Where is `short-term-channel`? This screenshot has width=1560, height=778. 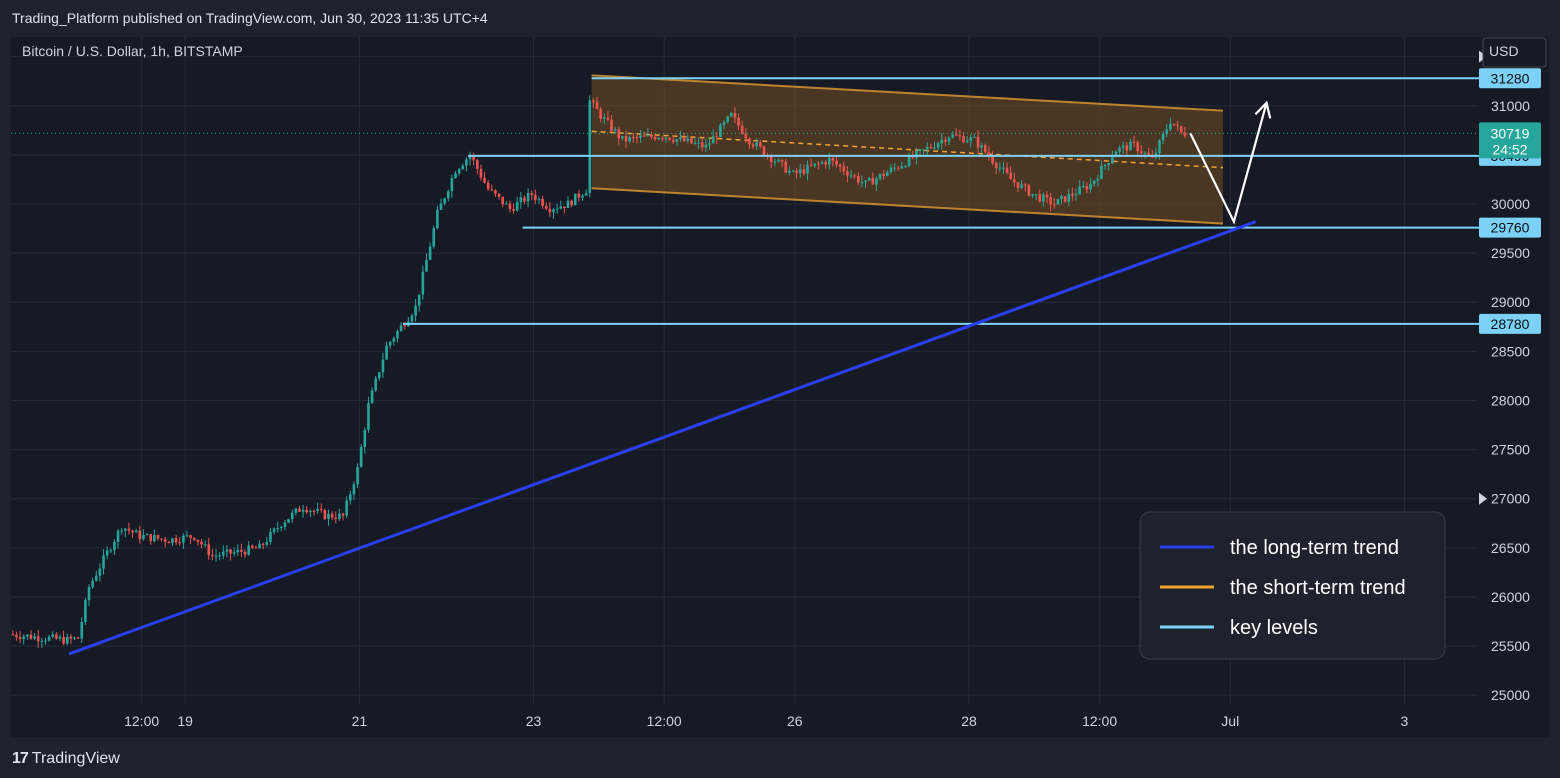 short-term-channel is located at coordinates (907, 149).